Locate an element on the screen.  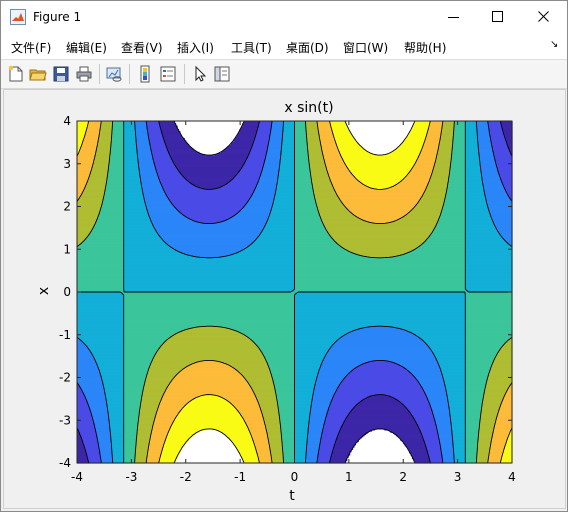
close-button is located at coordinates (544, 17).